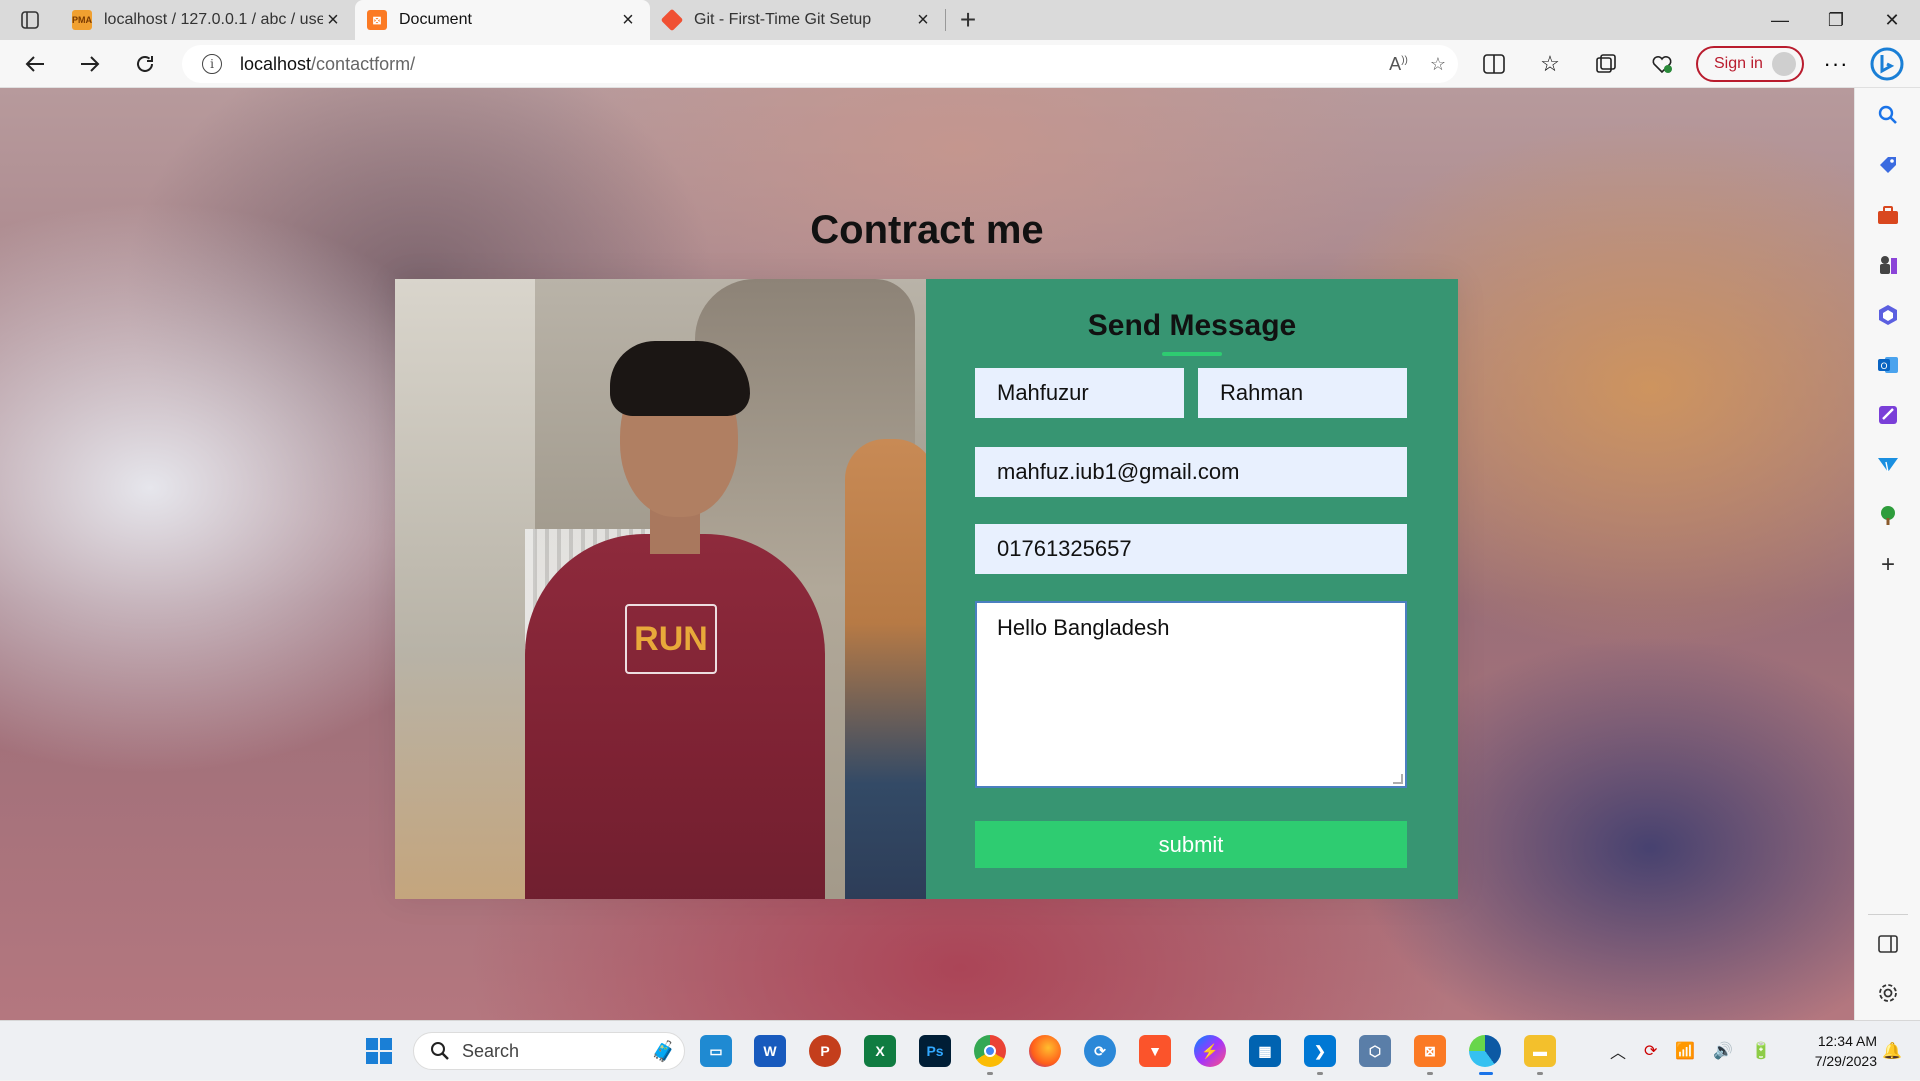 This screenshot has height=1081, width=1920. What do you see at coordinates (1685, 1051) in the screenshot?
I see `wifi-icon: 📶` at bounding box center [1685, 1051].